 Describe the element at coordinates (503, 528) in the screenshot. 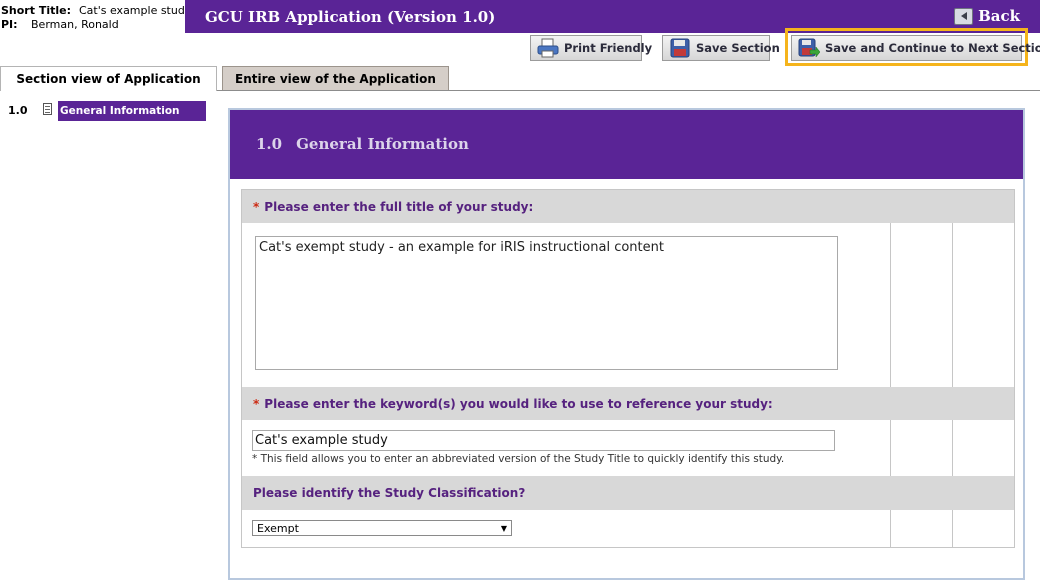

I see `chevron-down-icon: ▼` at that location.